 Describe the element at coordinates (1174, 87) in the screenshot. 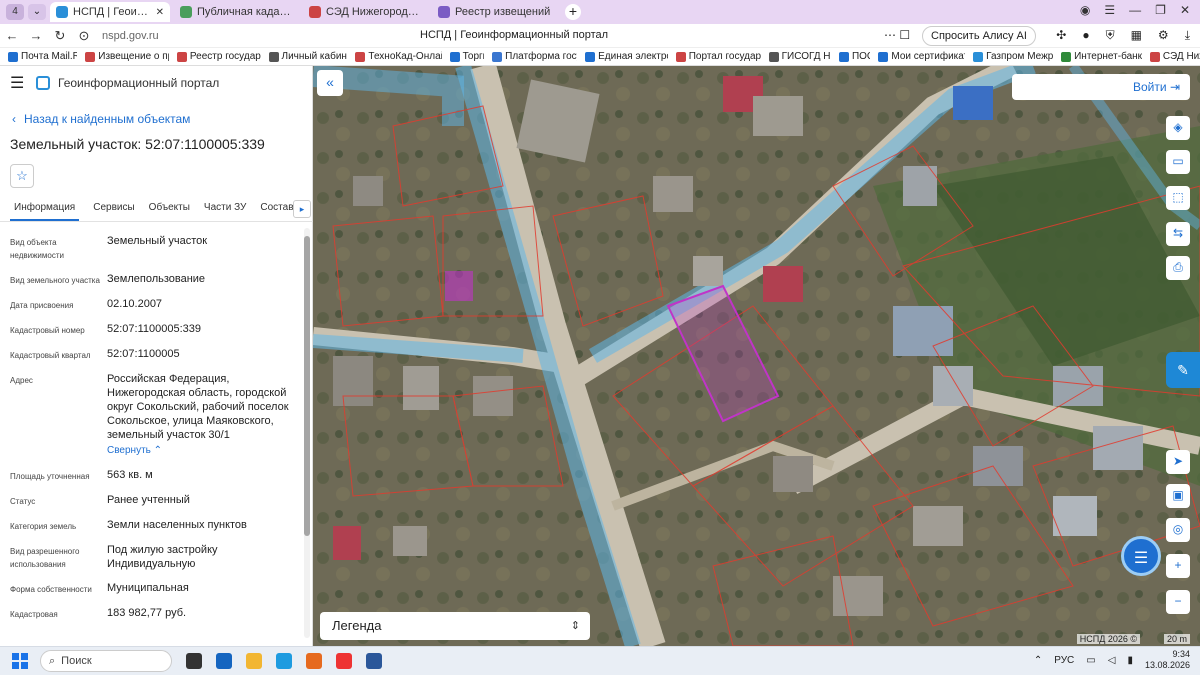

I see `login-icon: ⇥` at that location.